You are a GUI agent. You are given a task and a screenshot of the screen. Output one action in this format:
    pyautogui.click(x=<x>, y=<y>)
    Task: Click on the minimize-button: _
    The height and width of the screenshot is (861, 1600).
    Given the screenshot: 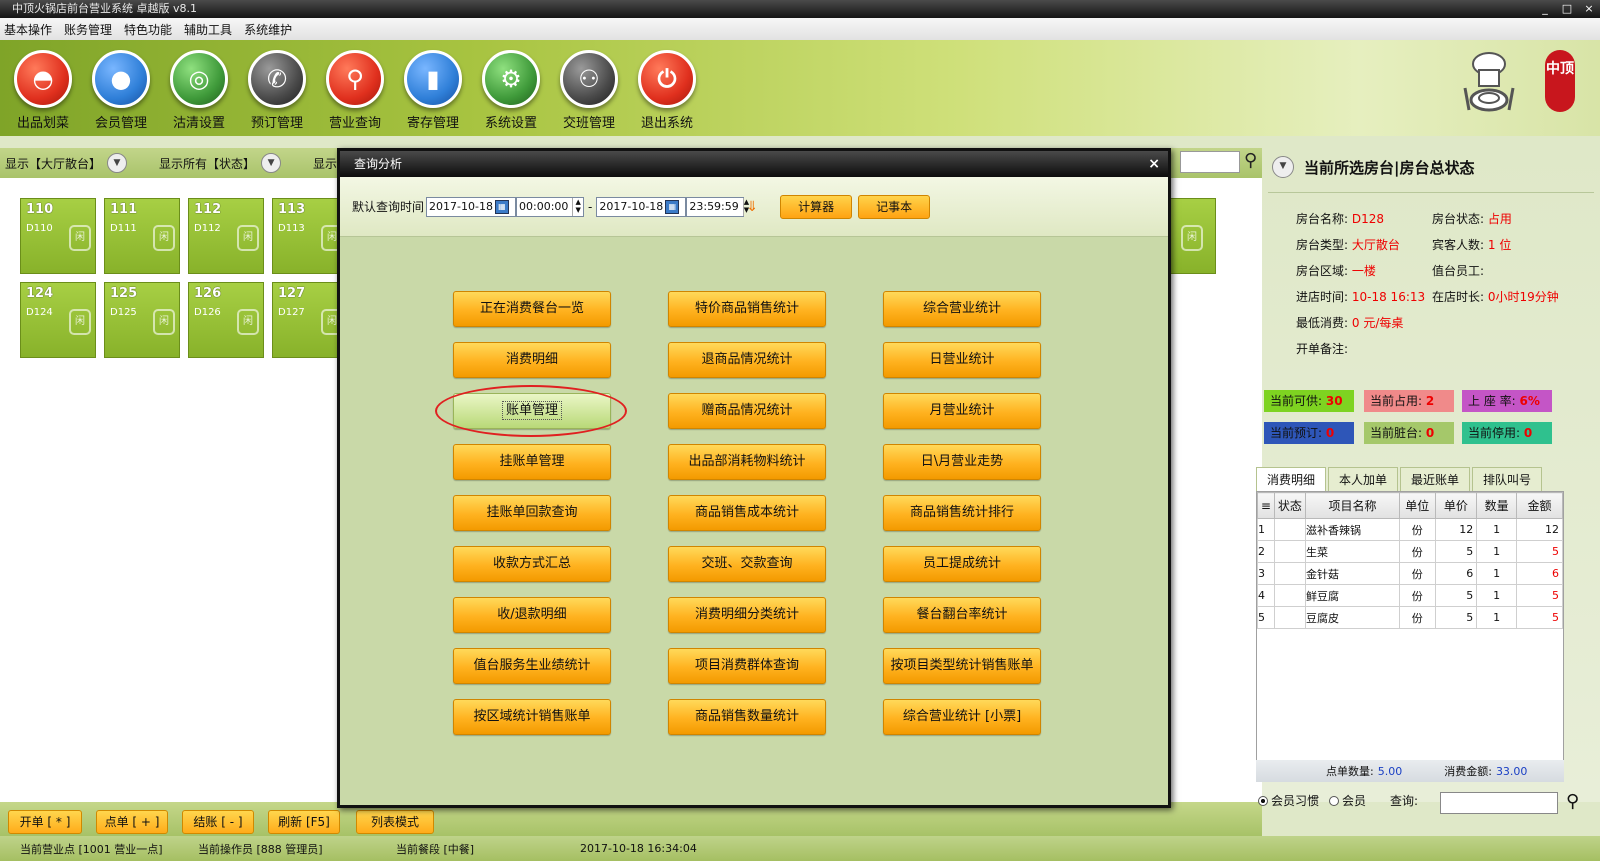 What is the action you would take?
    pyautogui.click(x=1545, y=9)
    